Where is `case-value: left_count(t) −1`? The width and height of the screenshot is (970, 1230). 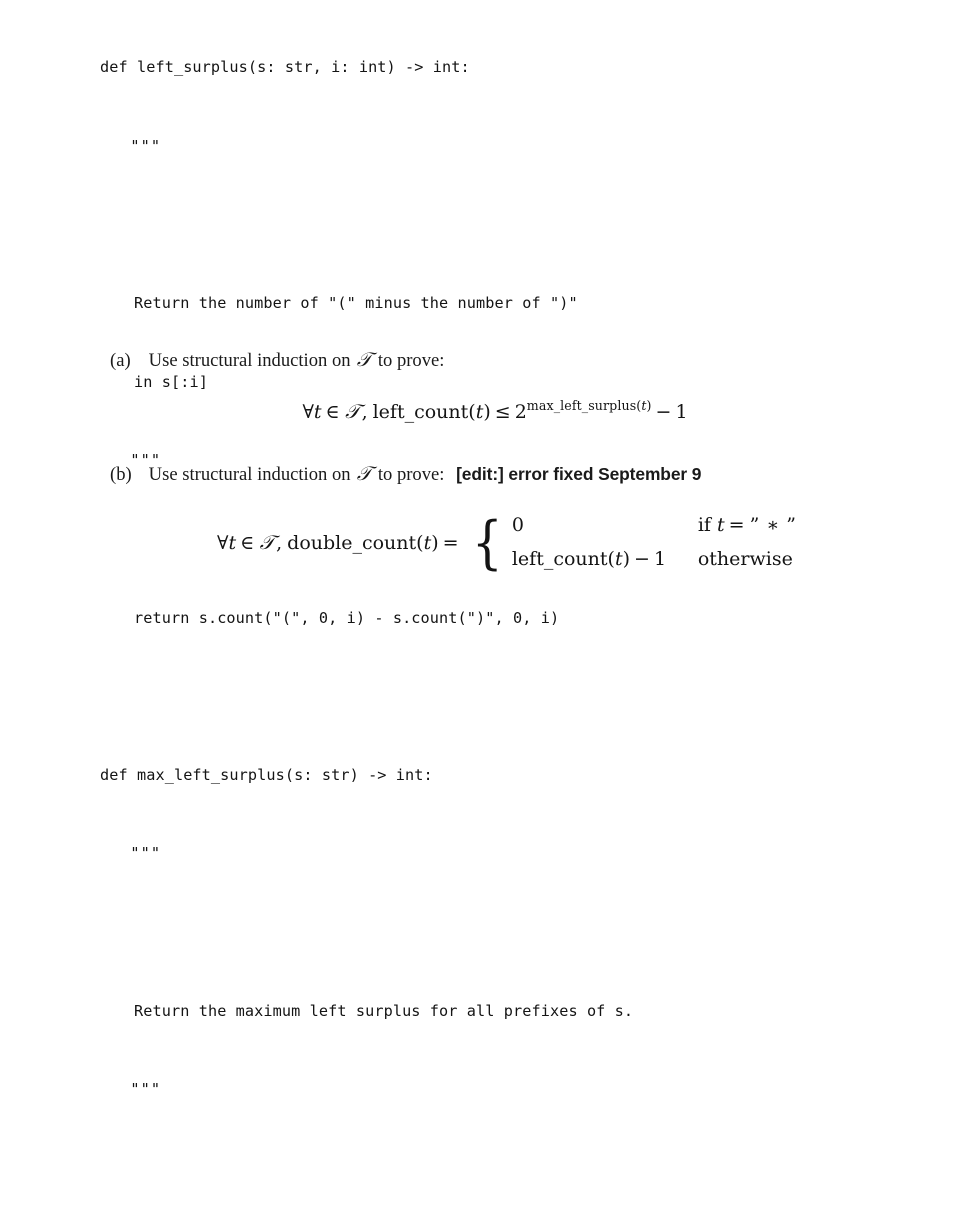
case-value: left_count(t) −1 is located at coordinates (605, 559).